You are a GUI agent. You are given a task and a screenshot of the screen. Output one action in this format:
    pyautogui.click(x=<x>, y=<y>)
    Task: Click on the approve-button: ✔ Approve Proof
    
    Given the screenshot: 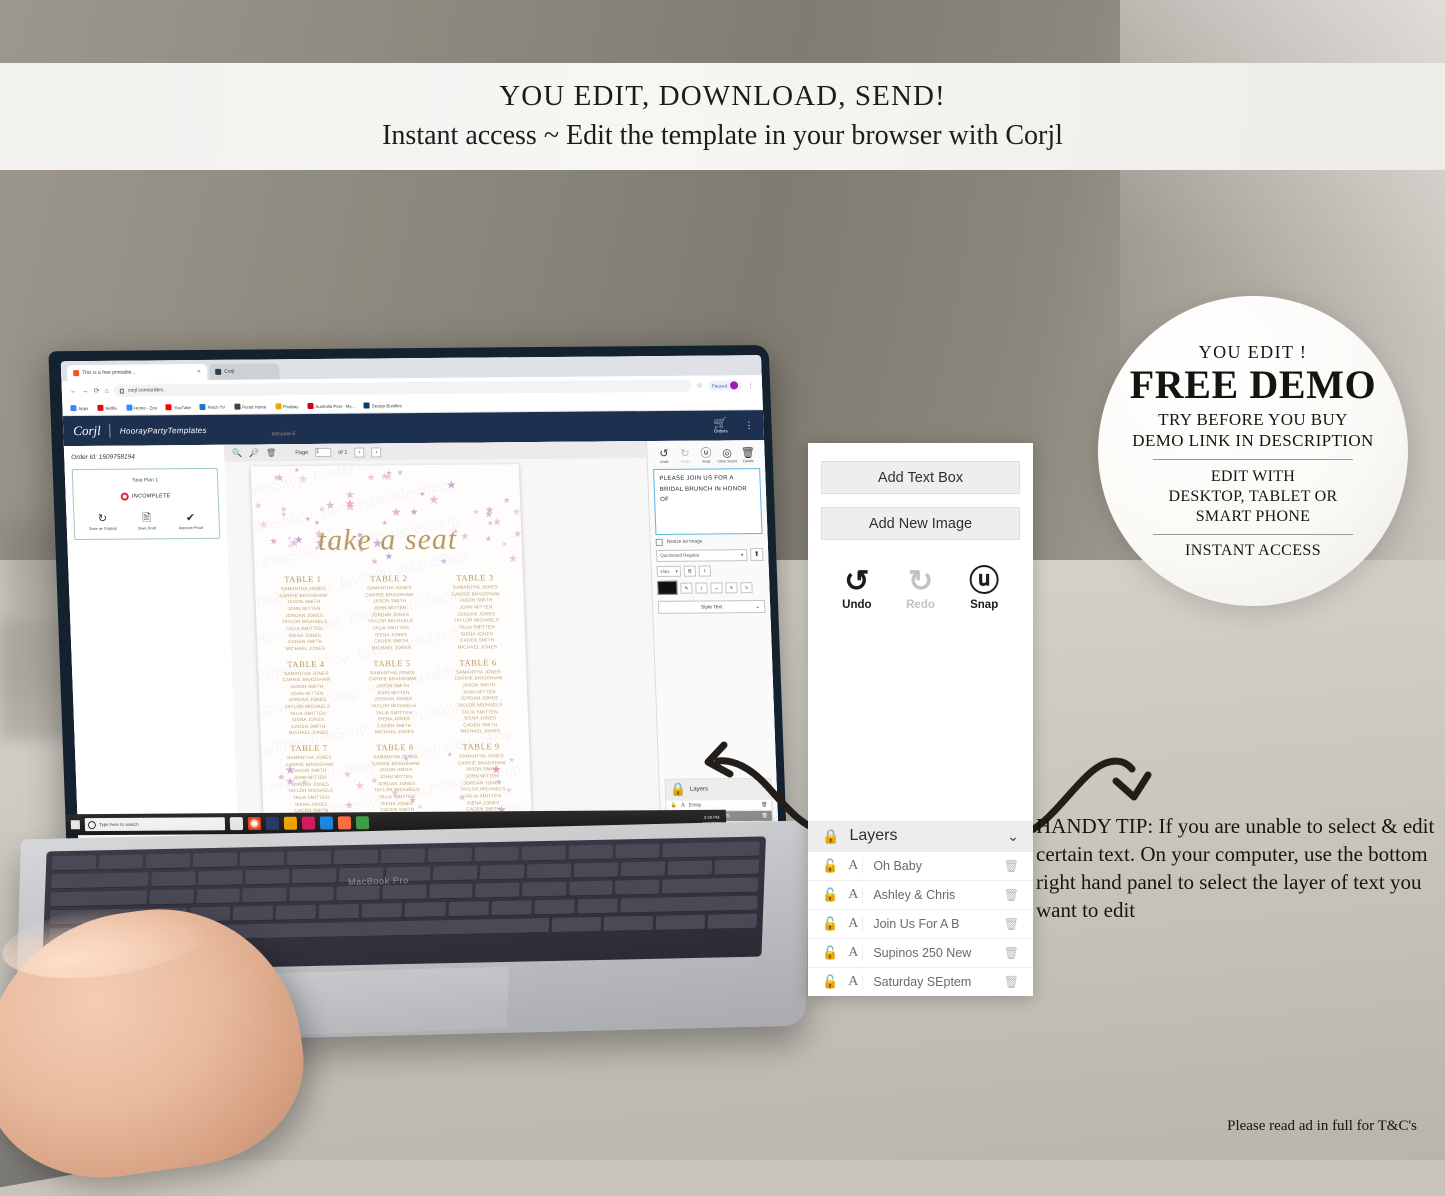 What is the action you would take?
    pyautogui.click(x=190, y=521)
    